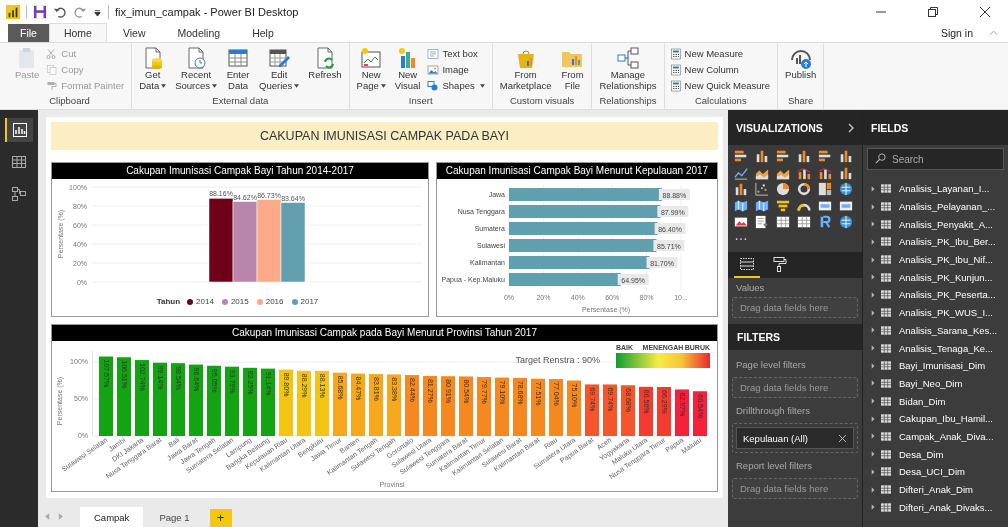 Image resolution: width=1008 pixels, height=527 pixels. I want to click on menu-tab: View, so click(134, 33).